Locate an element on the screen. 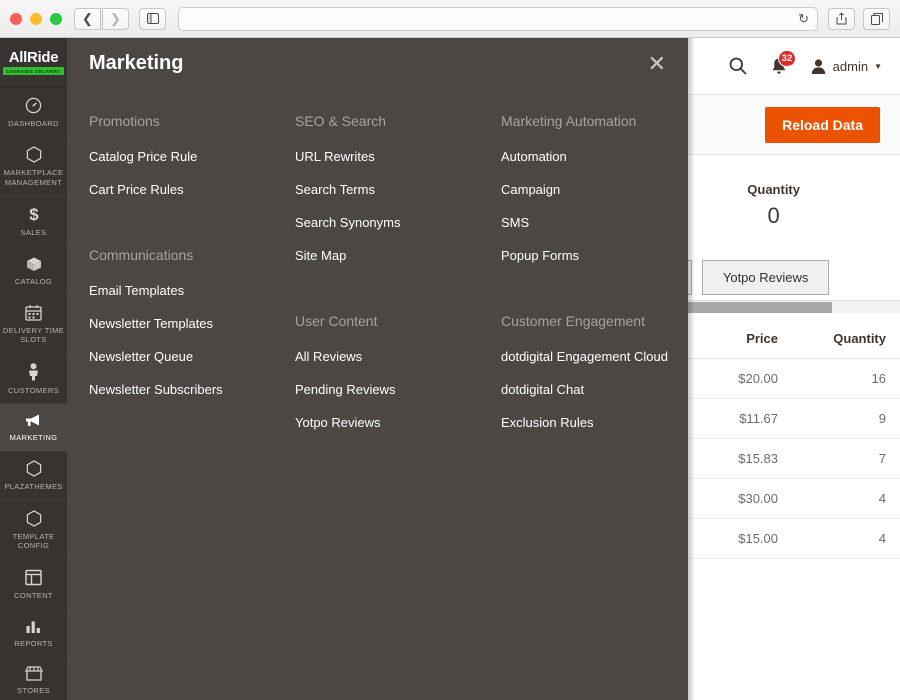 The height and width of the screenshot is (700, 900). share-icon is located at coordinates (841, 18).